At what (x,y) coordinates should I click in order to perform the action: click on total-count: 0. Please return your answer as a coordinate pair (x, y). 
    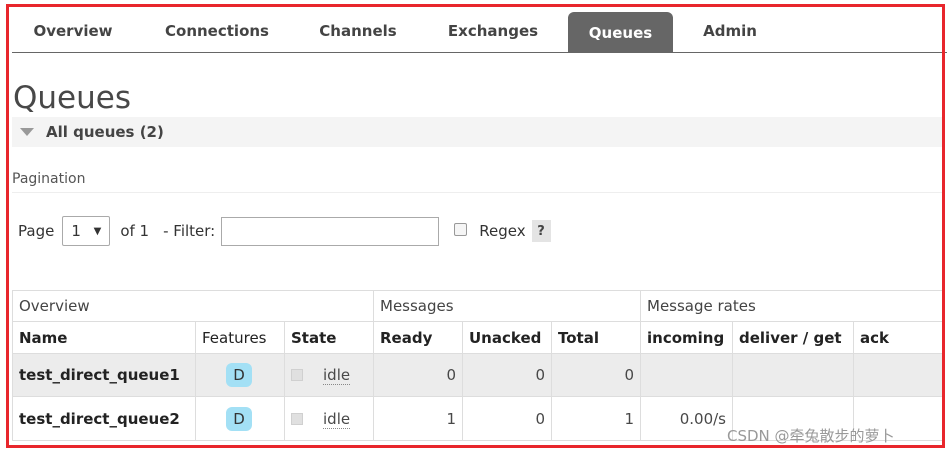
    Looking at the image, I should click on (596, 375).